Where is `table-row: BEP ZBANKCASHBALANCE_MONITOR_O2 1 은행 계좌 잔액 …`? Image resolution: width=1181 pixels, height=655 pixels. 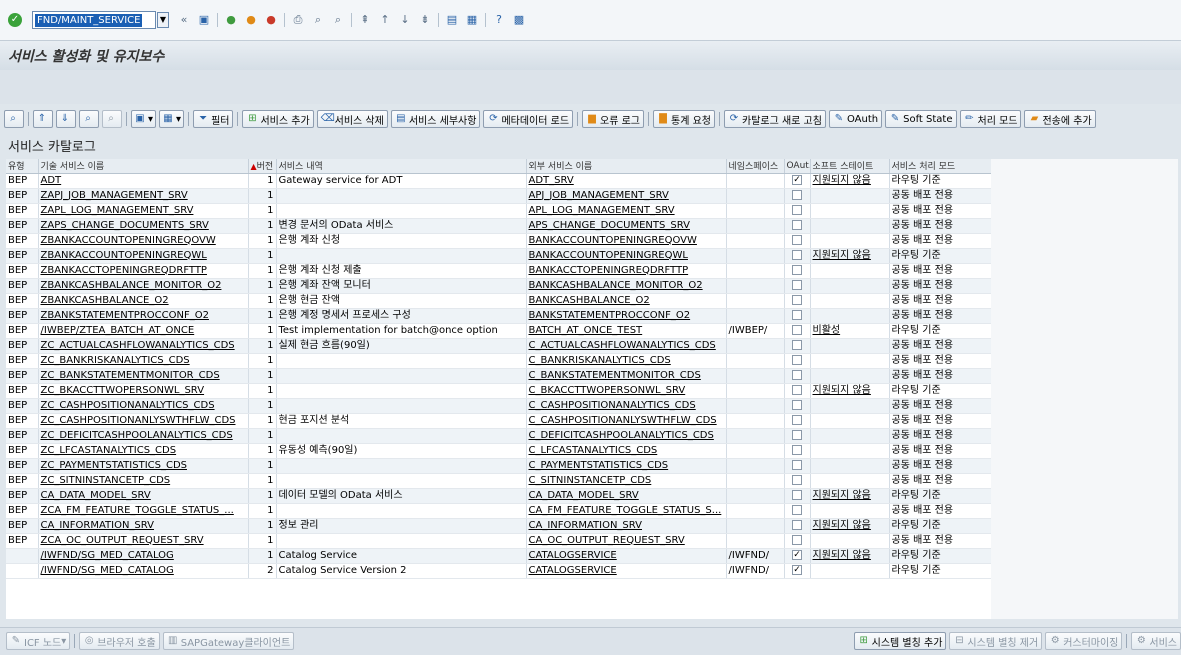 table-row: BEP ZBANKCASHBALANCE_MONITOR_O2 1 은행 계좌 잔액 … is located at coordinates (499, 286).